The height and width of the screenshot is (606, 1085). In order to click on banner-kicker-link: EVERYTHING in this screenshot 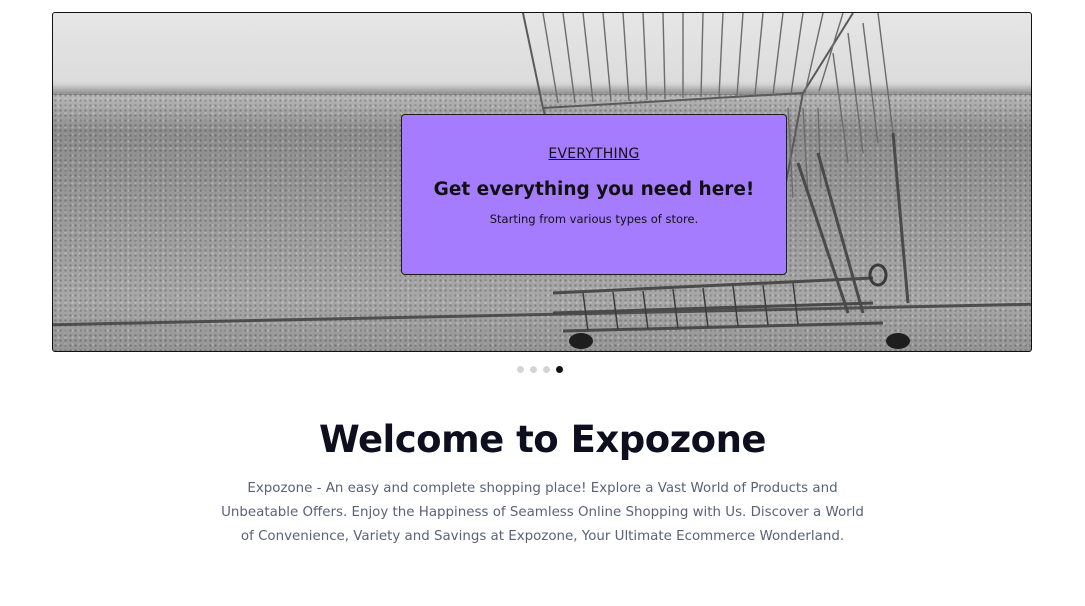, I will do `click(594, 154)`.